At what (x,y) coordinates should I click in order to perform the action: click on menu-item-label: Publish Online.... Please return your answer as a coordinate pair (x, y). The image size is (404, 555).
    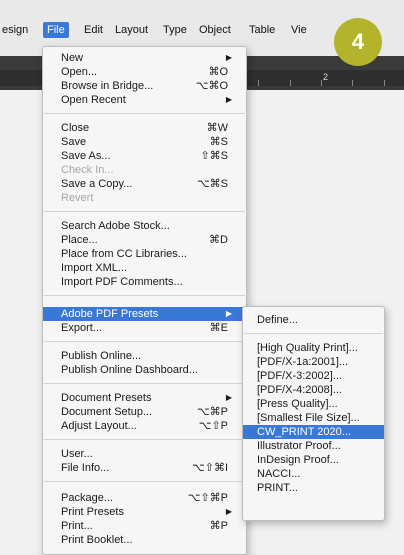
    Looking at the image, I should click on (101, 356).